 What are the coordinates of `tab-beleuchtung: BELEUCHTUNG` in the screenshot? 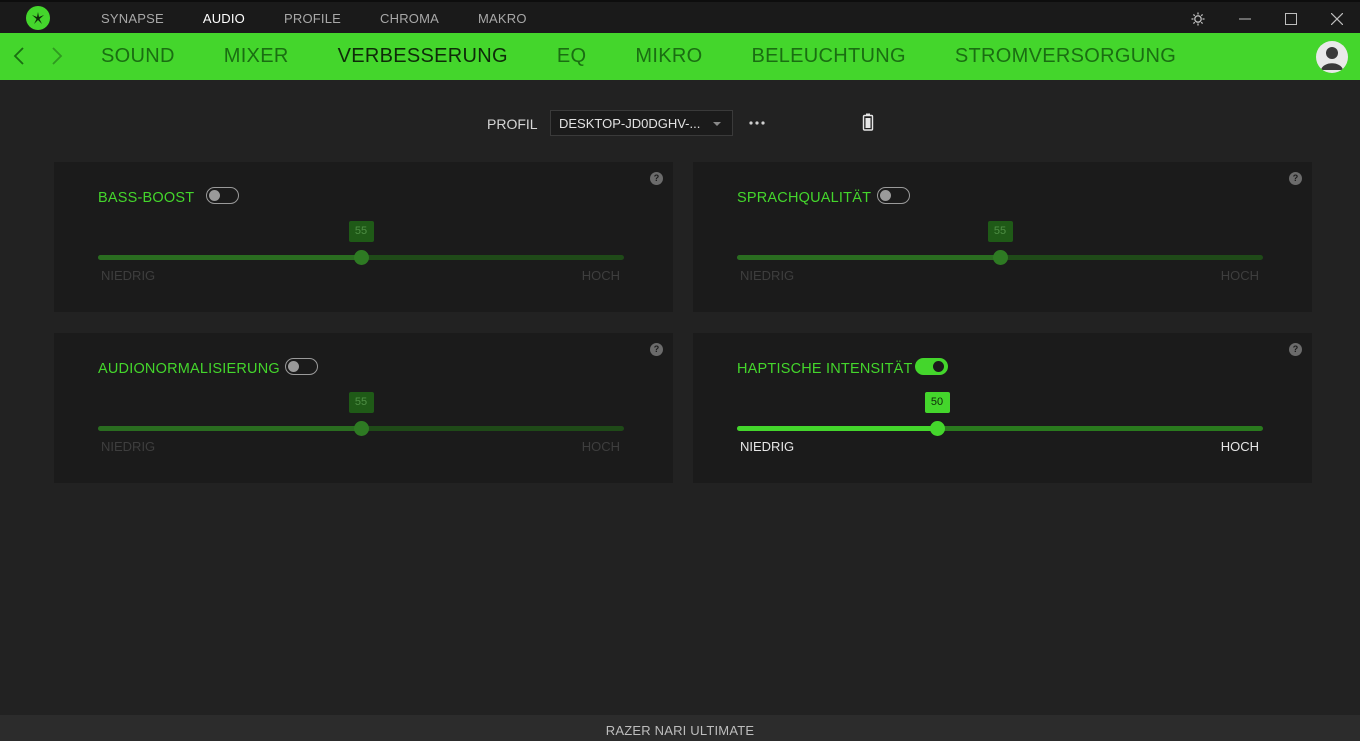 It's located at (828, 56).